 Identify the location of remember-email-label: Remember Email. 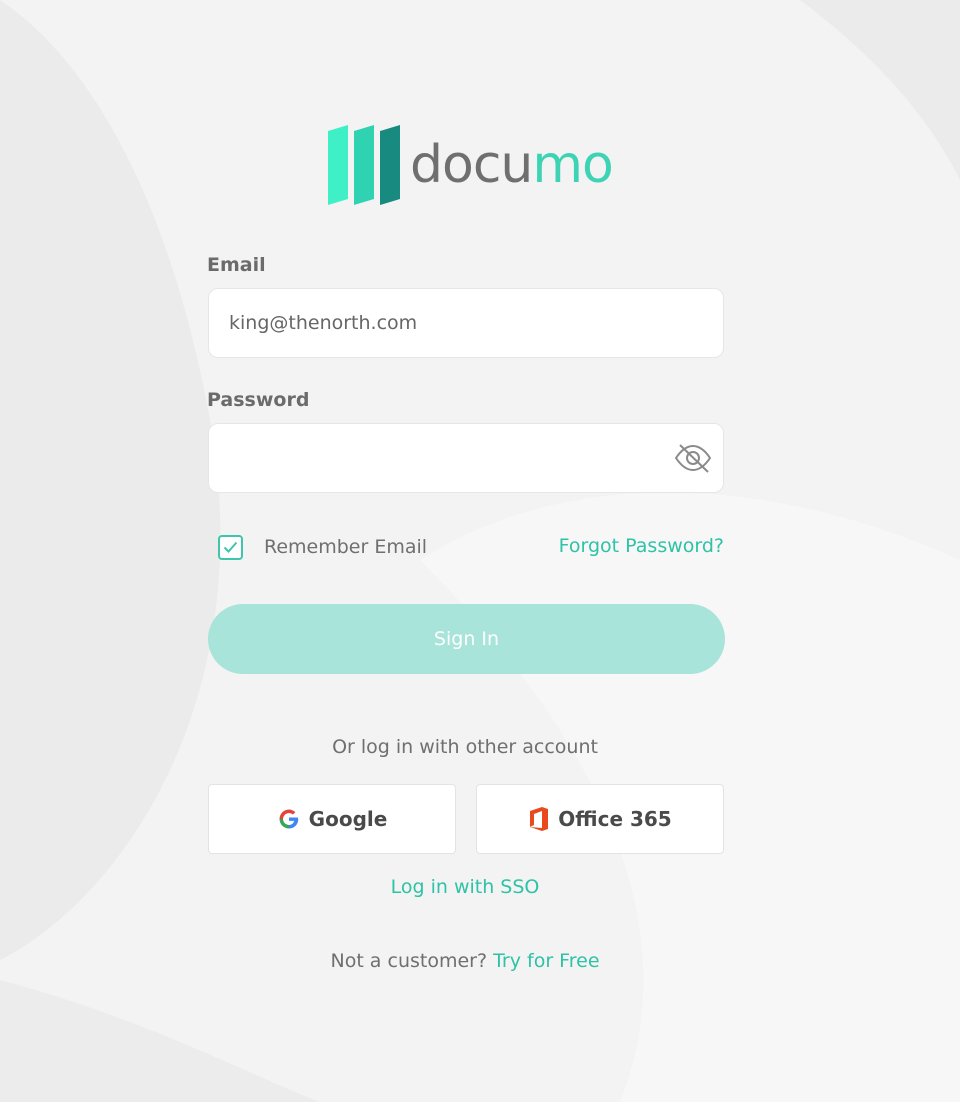
(346, 547).